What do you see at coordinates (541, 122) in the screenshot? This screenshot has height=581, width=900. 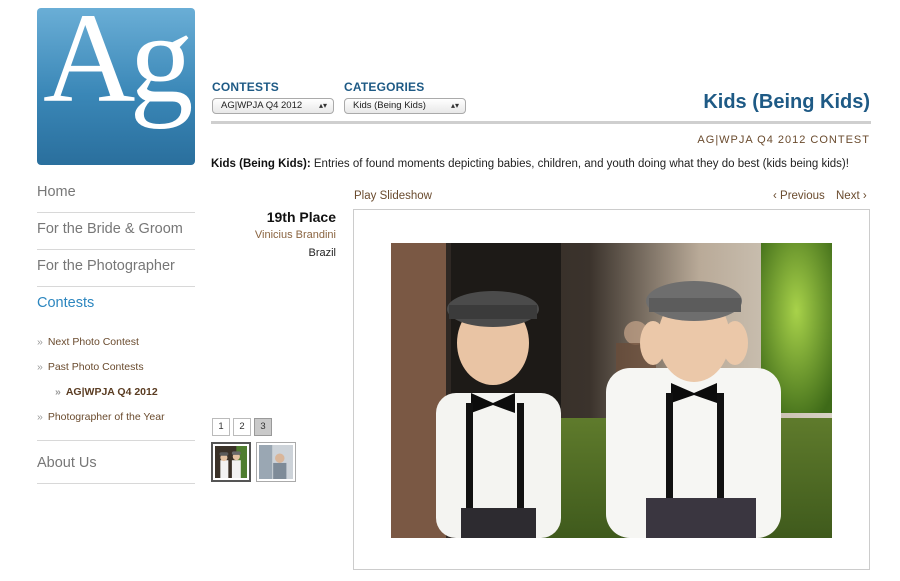 I see `header-divider` at bounding box center [541, 122].